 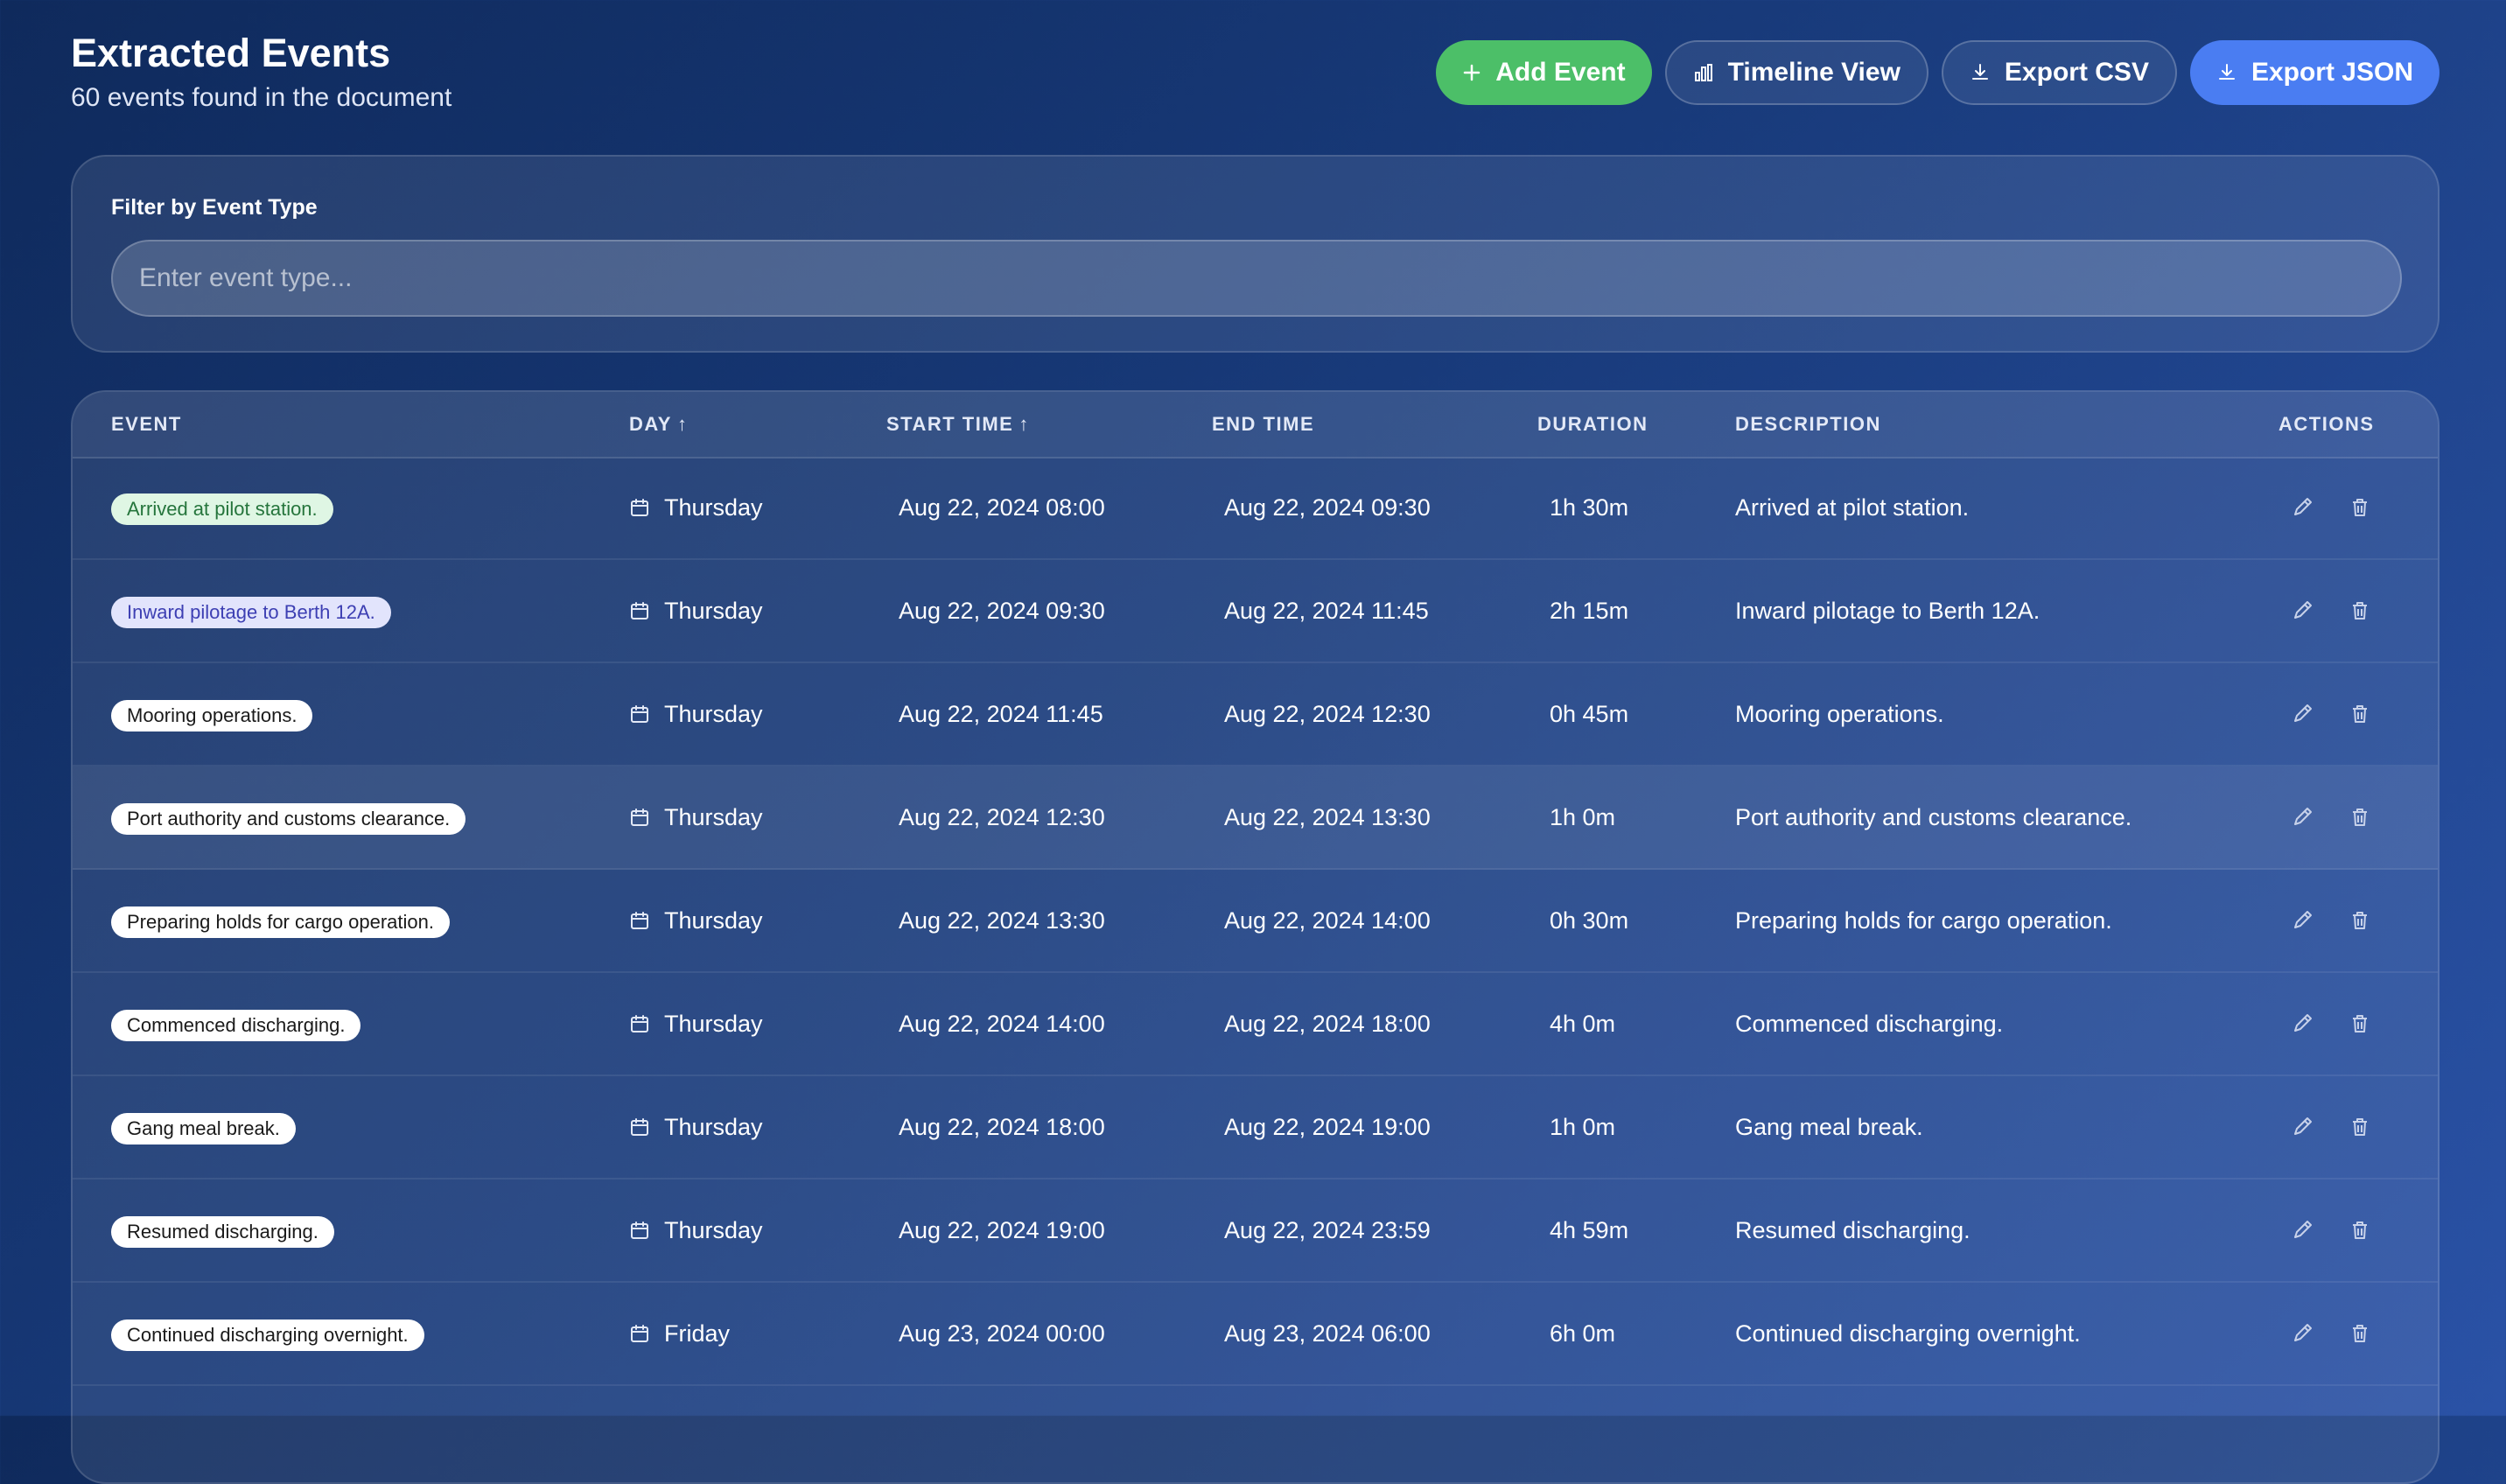 What do you see at coordinates (1869, 1024) in the screenshot?
I see `description-cell: Commenced discharging.` at bounding box center [1869, 1024].